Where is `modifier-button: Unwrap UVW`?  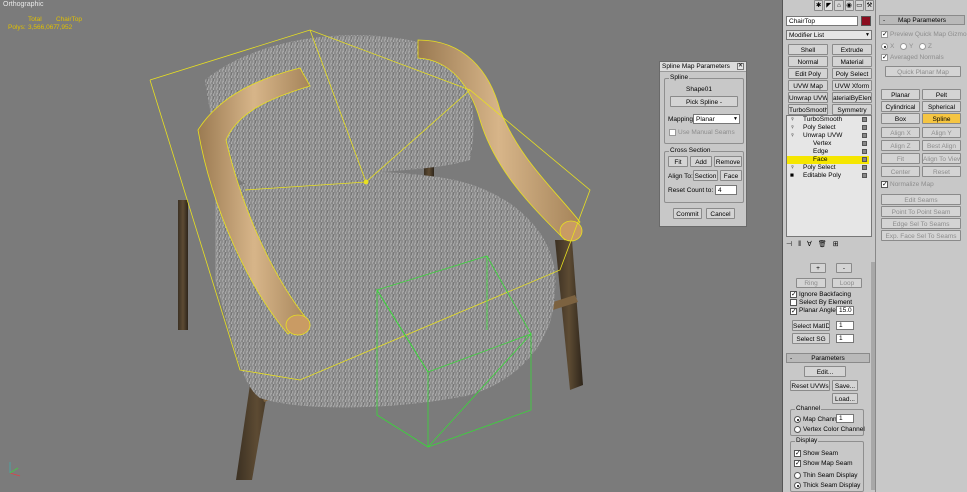
modifier-button: Unwrap UVW is located at coordinates (808, 97).